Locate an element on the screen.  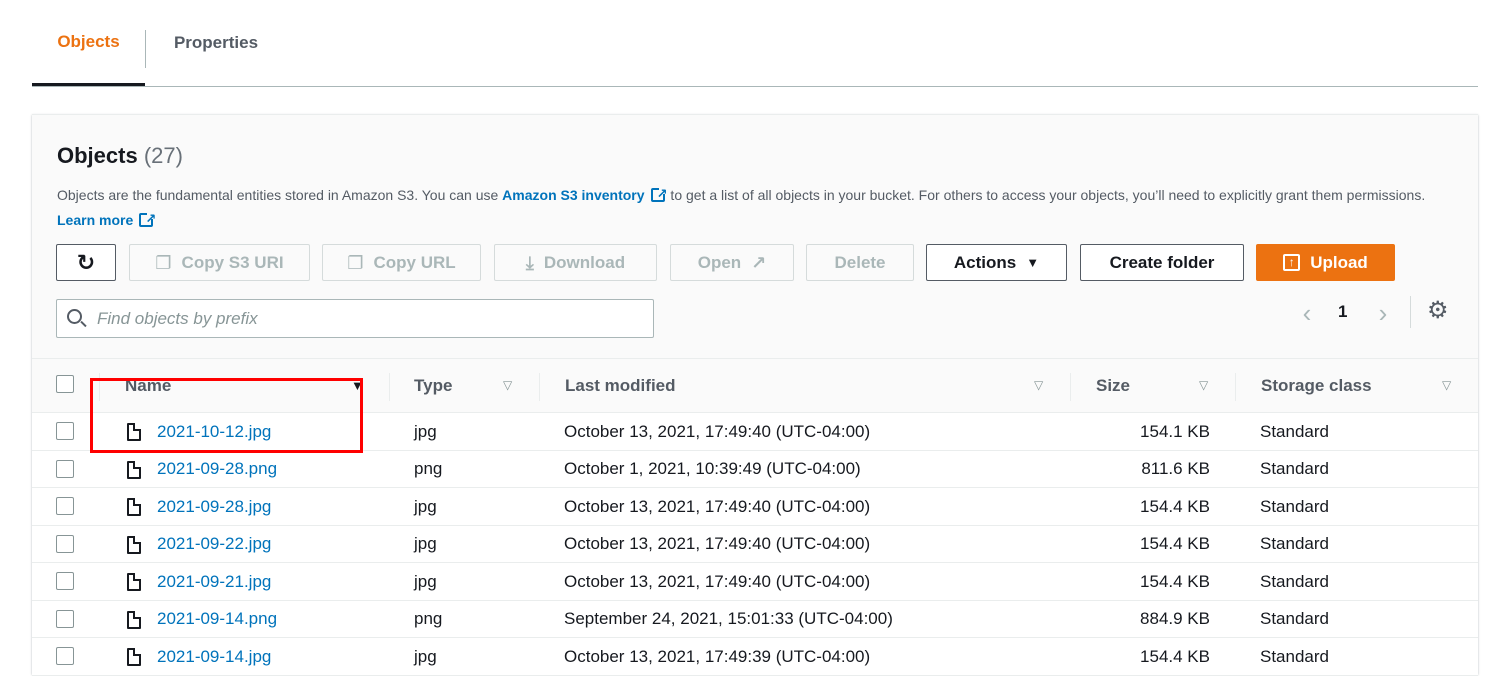
create-folder-label: Create folder is located at coordinates (1162, 262).